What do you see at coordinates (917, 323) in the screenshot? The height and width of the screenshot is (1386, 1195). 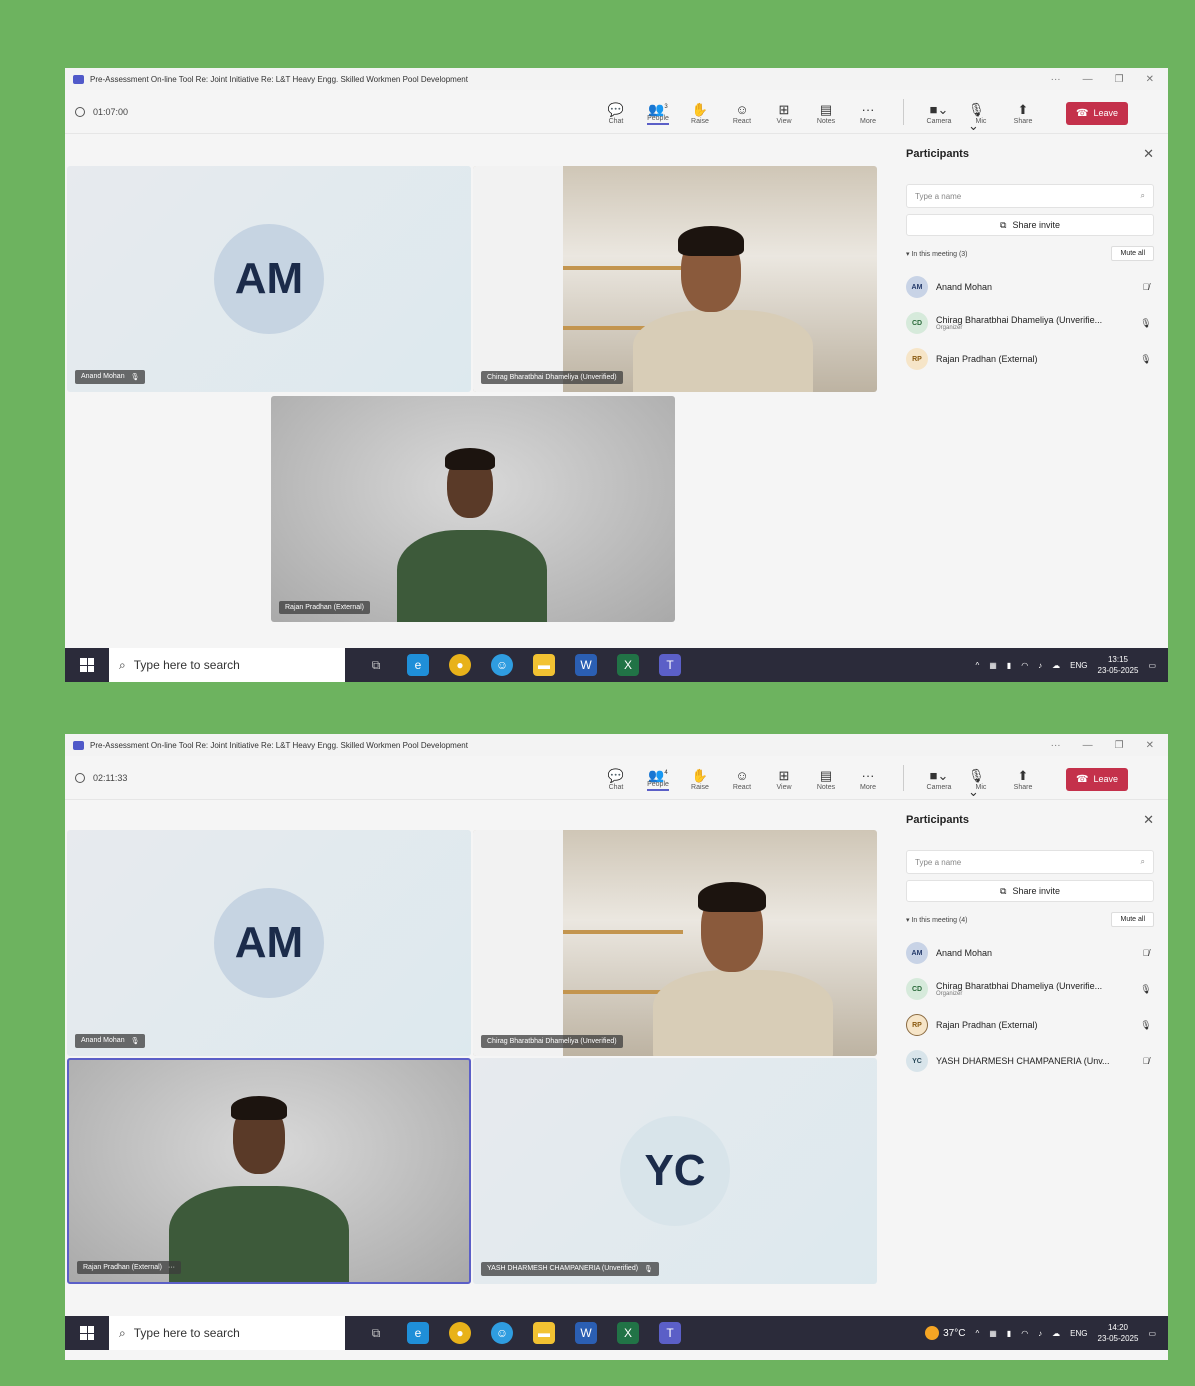 I see `avatar: CD` at bounding box center [917, 323].